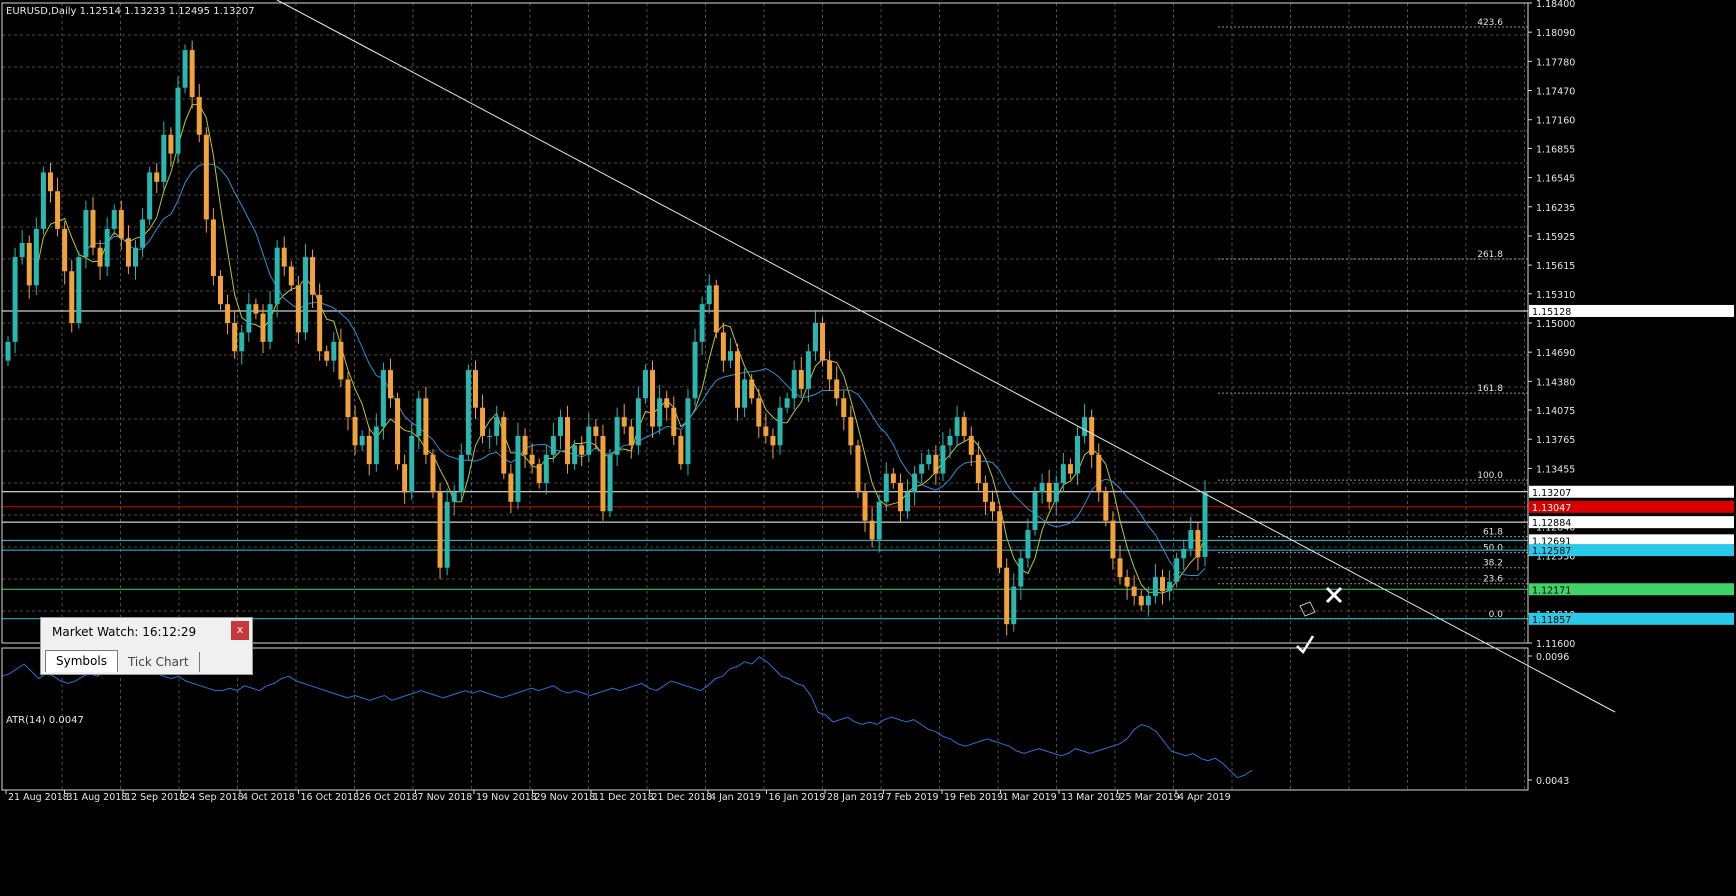 The height and width of the screenshot is (896, 1736). What do you see at coordinates (1551, 508) in the screenshot?
I see `price-tag-label: 1.13047` at bounding box center [1551, 508].